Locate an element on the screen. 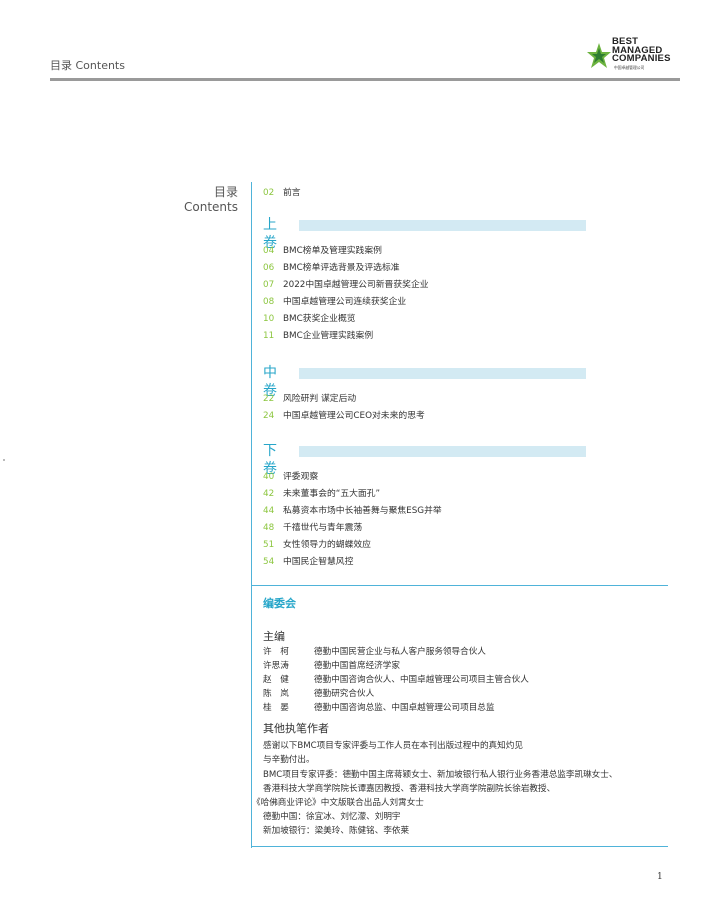  toc-page-number: 51 is located at coordinates (269, 545).